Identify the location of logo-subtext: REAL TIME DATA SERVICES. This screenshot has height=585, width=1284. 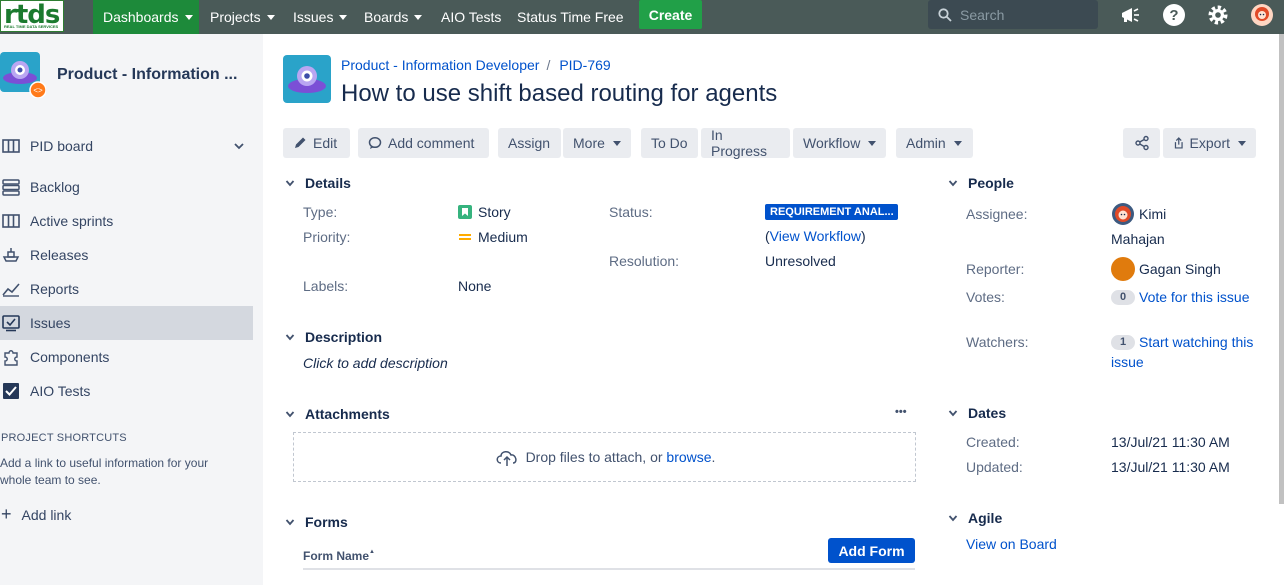
(31, 26).